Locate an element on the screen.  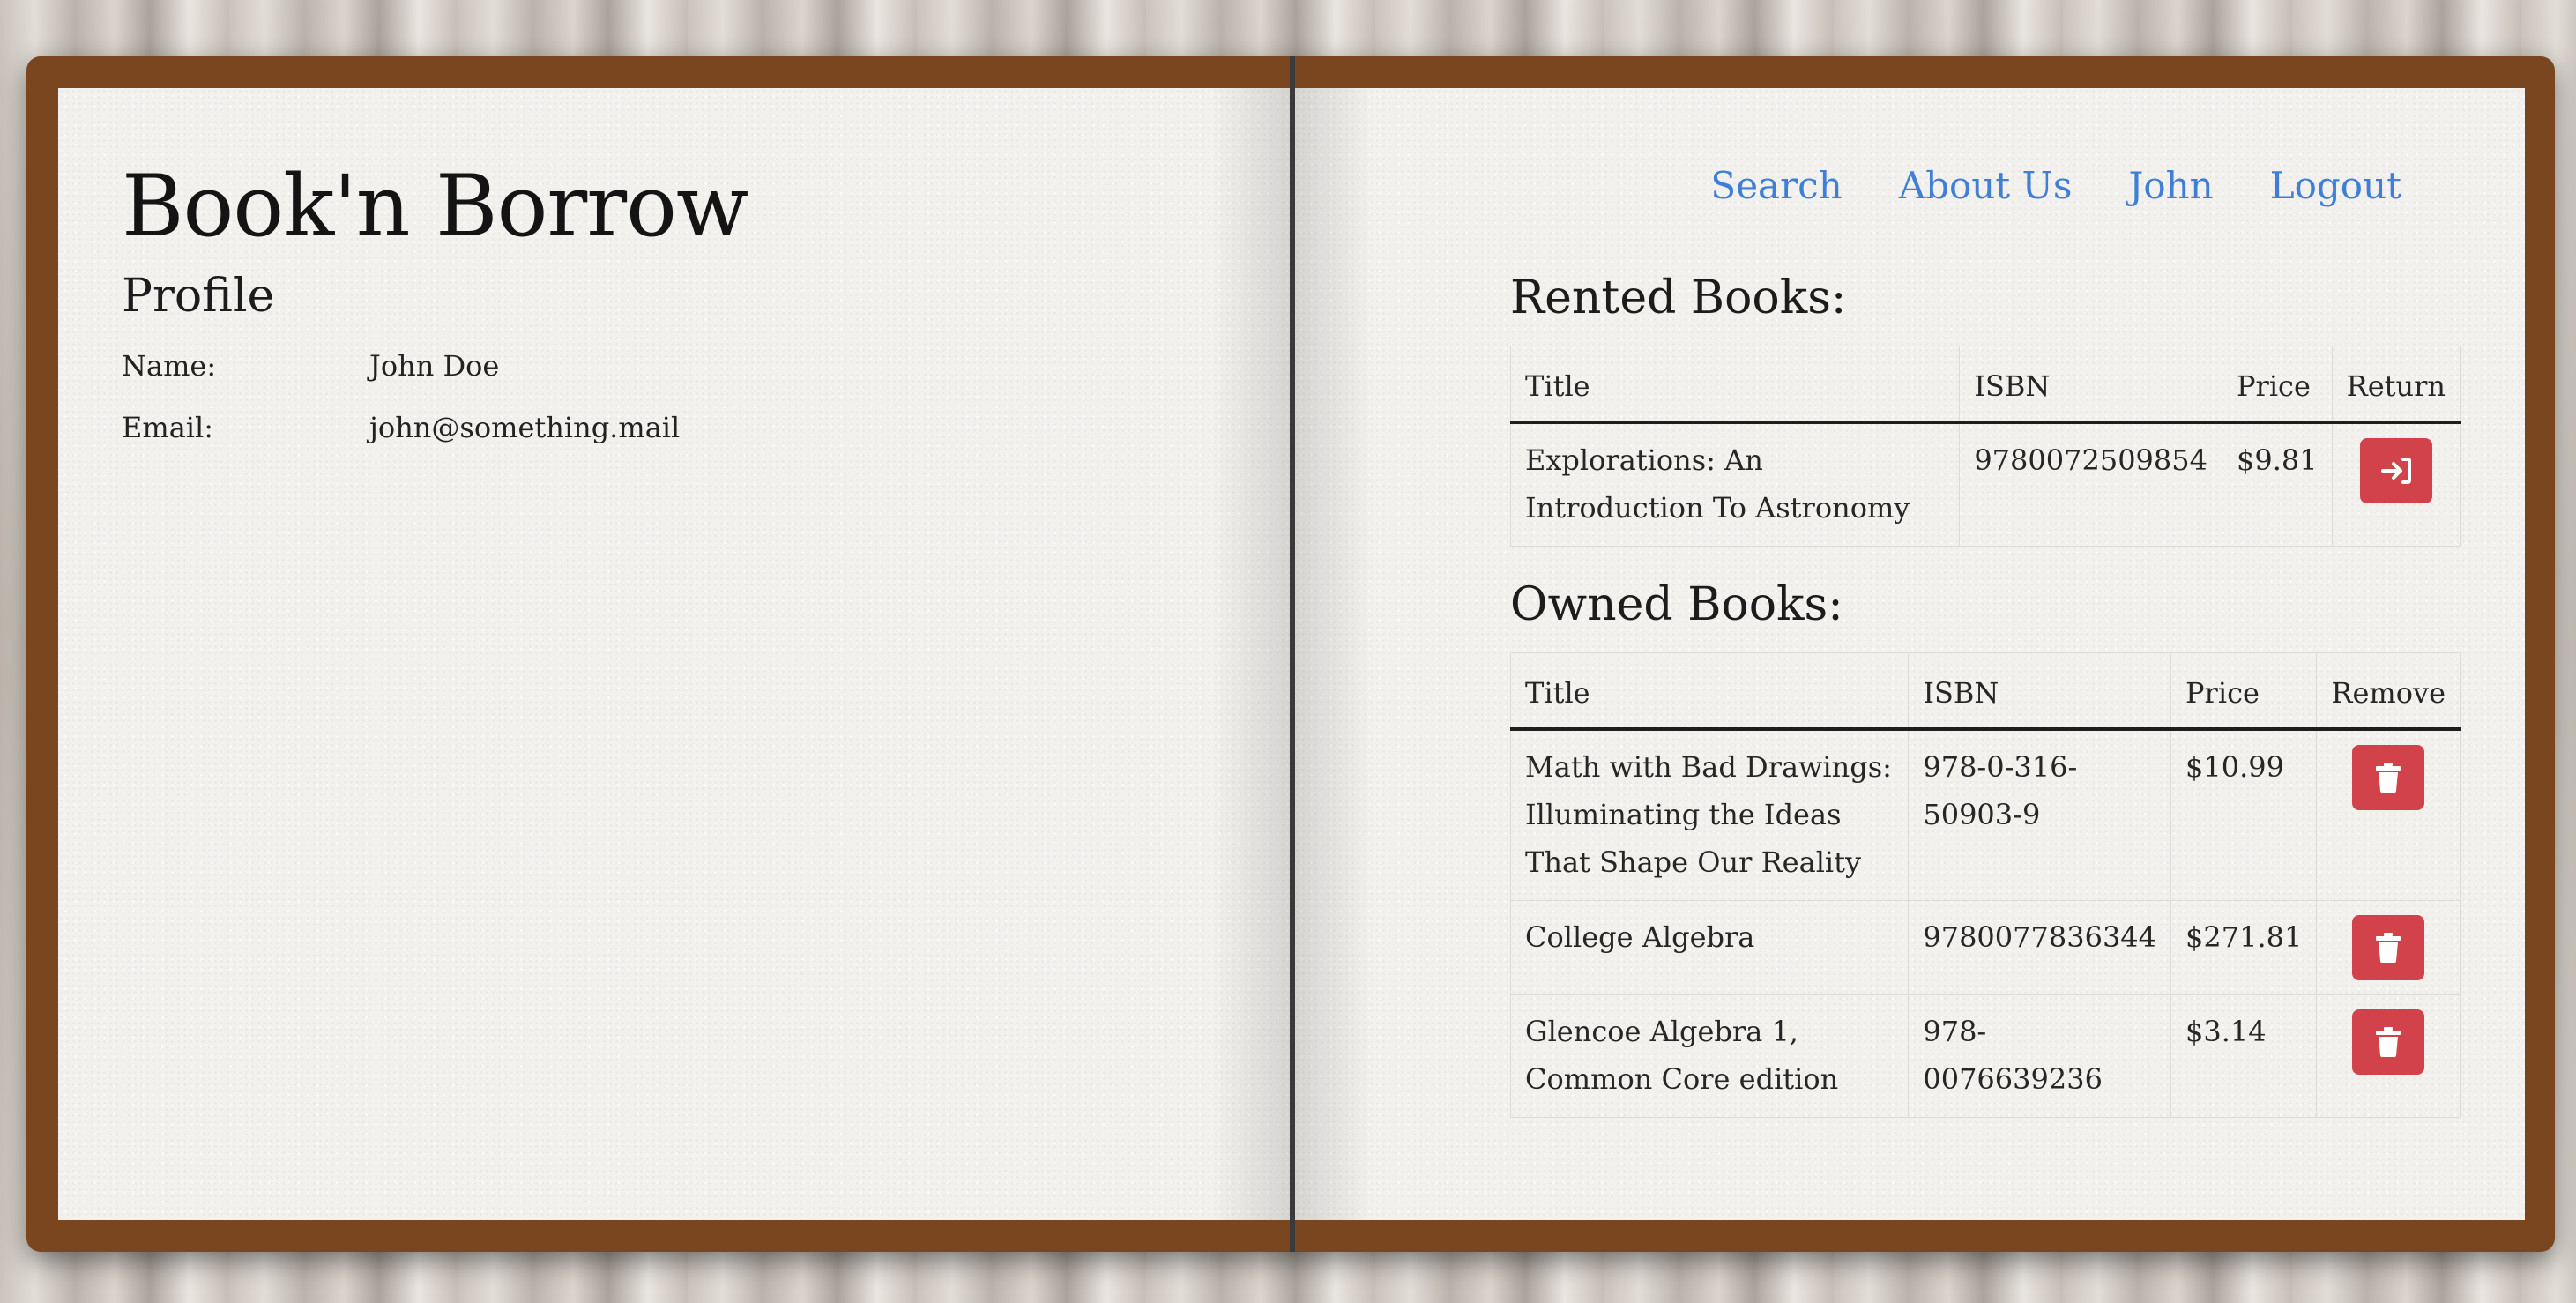
book-isbn: 978-0-316-50903-9 is located at coordinates (2040, 815).